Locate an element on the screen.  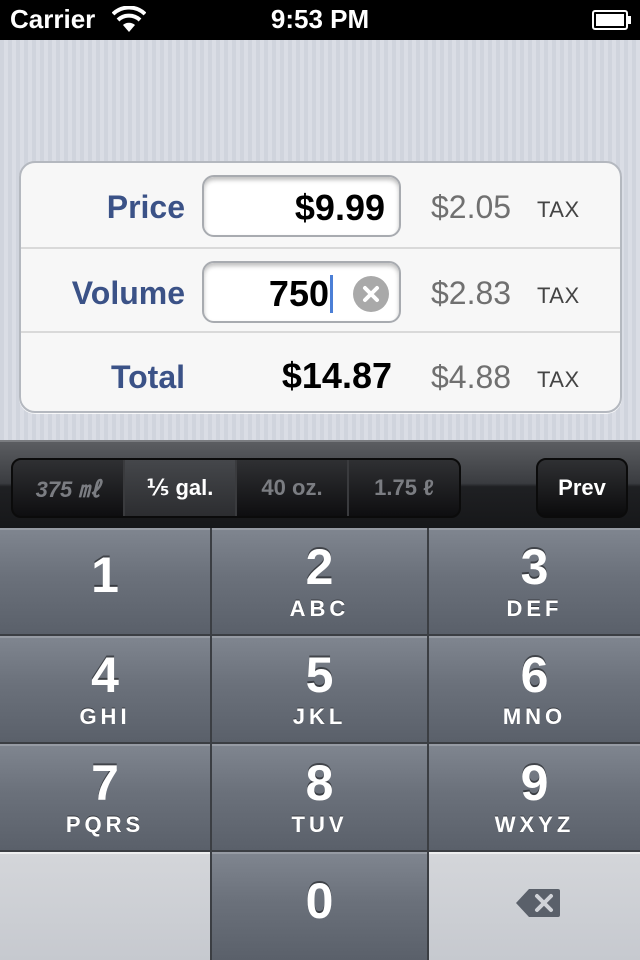
key-digit: 5 is located at coordinates (319, 675).